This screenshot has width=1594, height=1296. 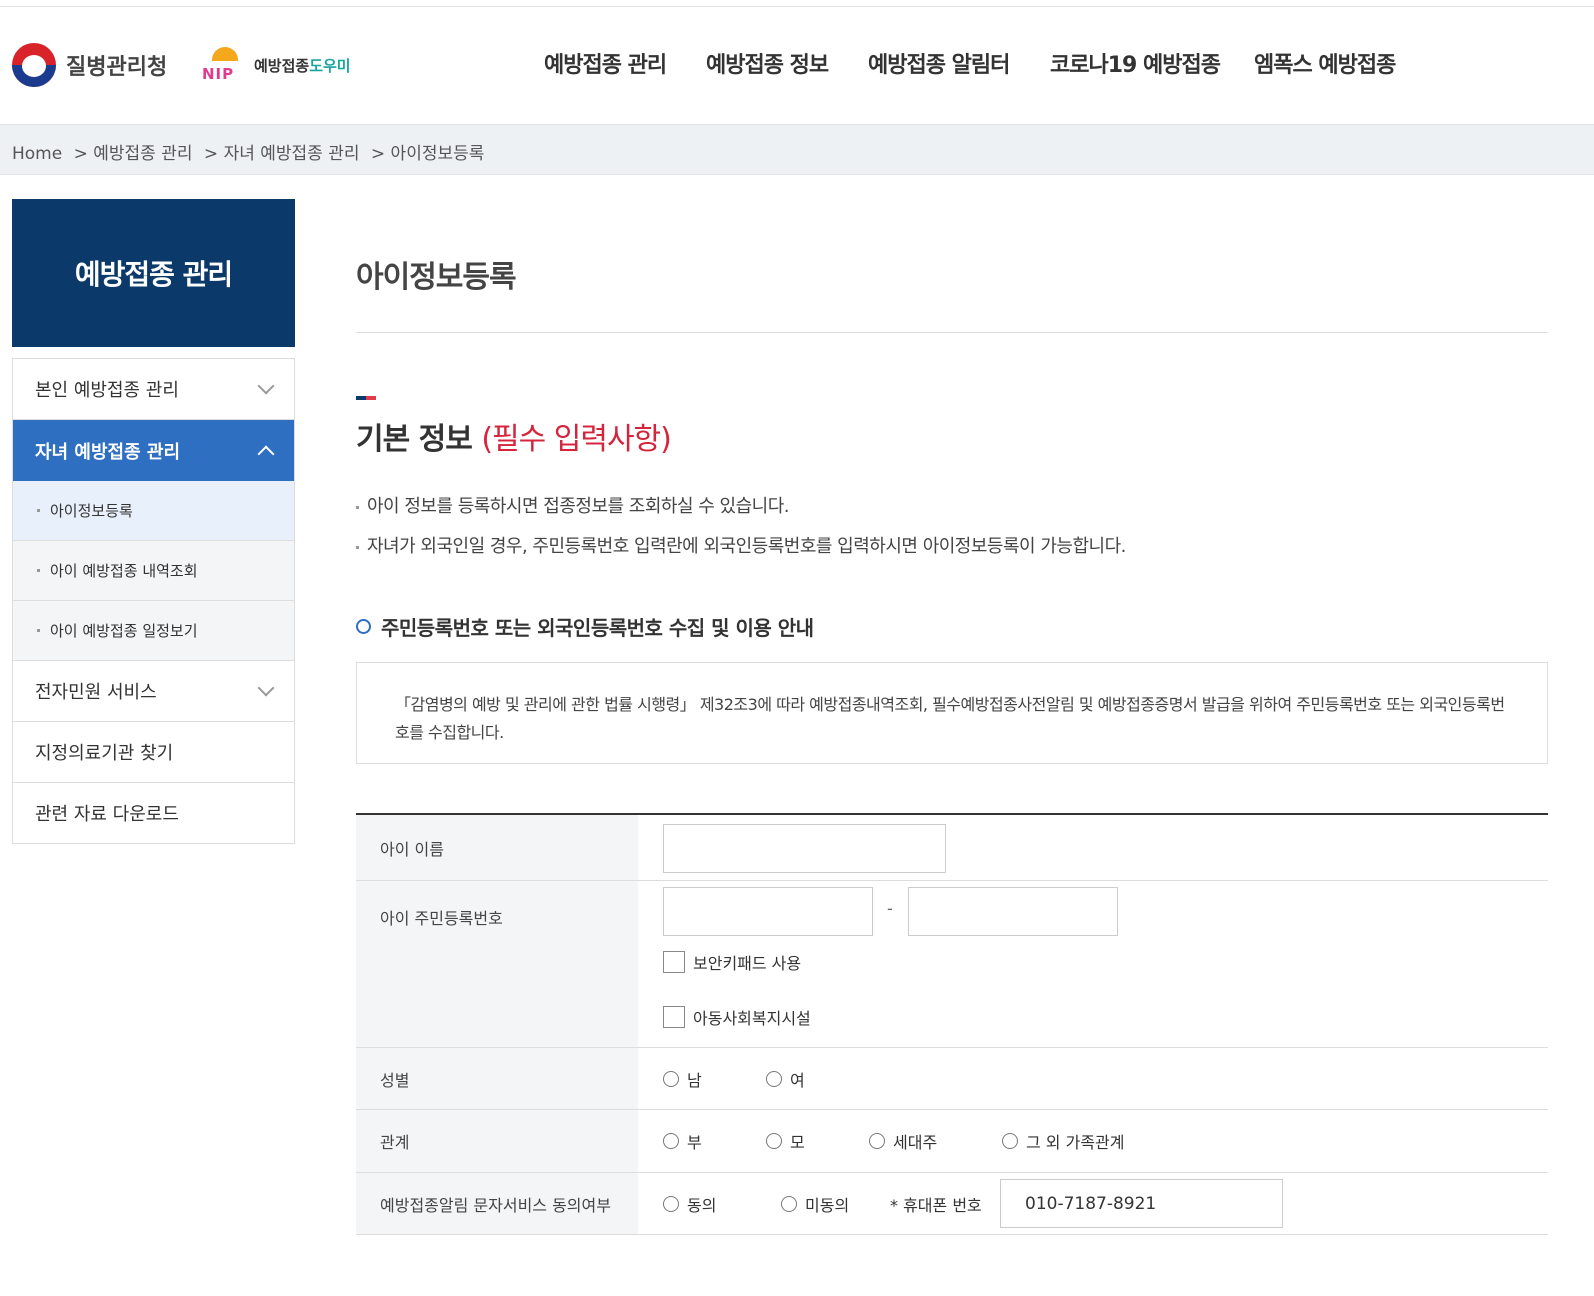 What do you see at coordinates (797, 149) in the screenshot?
I see `breadcrumb-bar: Home > 예방접종 관리 > 자녀 예방접종 관리 > 아이정보등록` at bounding box center [797, 149].